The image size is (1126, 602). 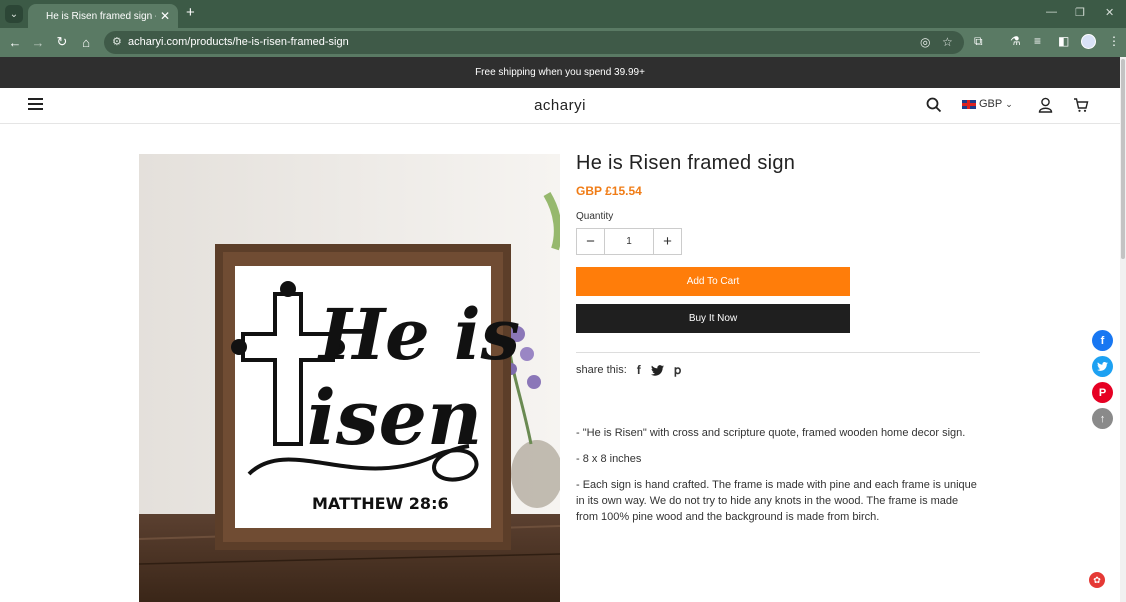 I want to click on add-to-cart-button: Add To Cart, so click(x=713, y=281).